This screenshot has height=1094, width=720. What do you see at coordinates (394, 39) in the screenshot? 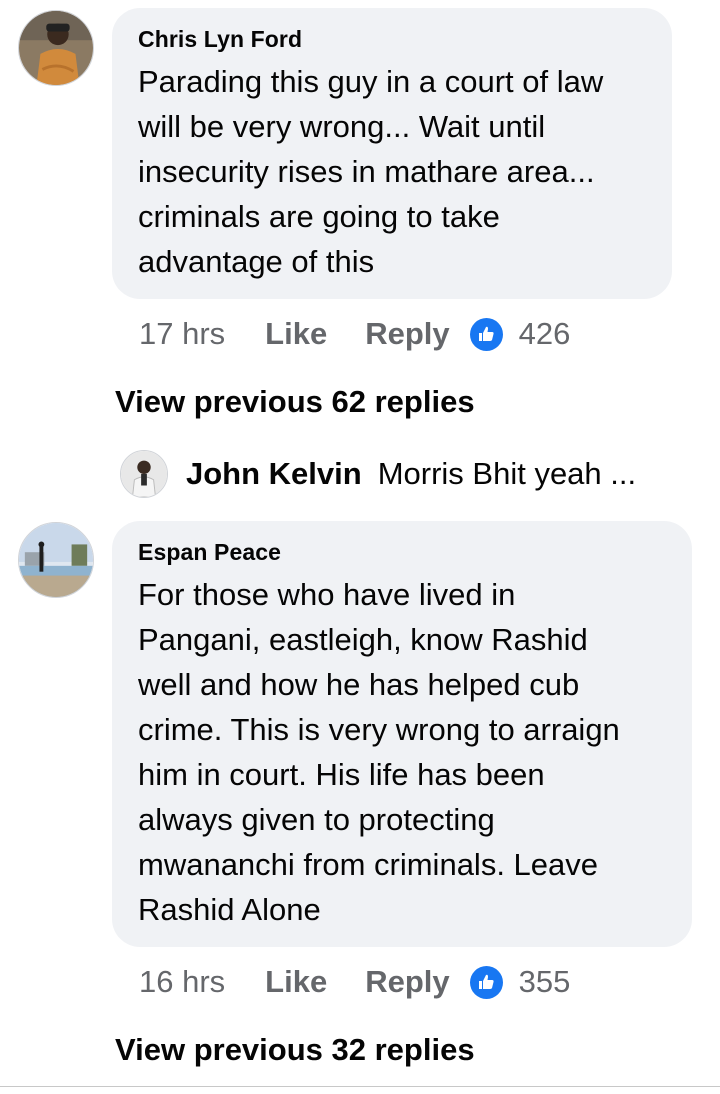
I see `comment-author: Chris Lyn Ford` at bounding box center [394, 39].